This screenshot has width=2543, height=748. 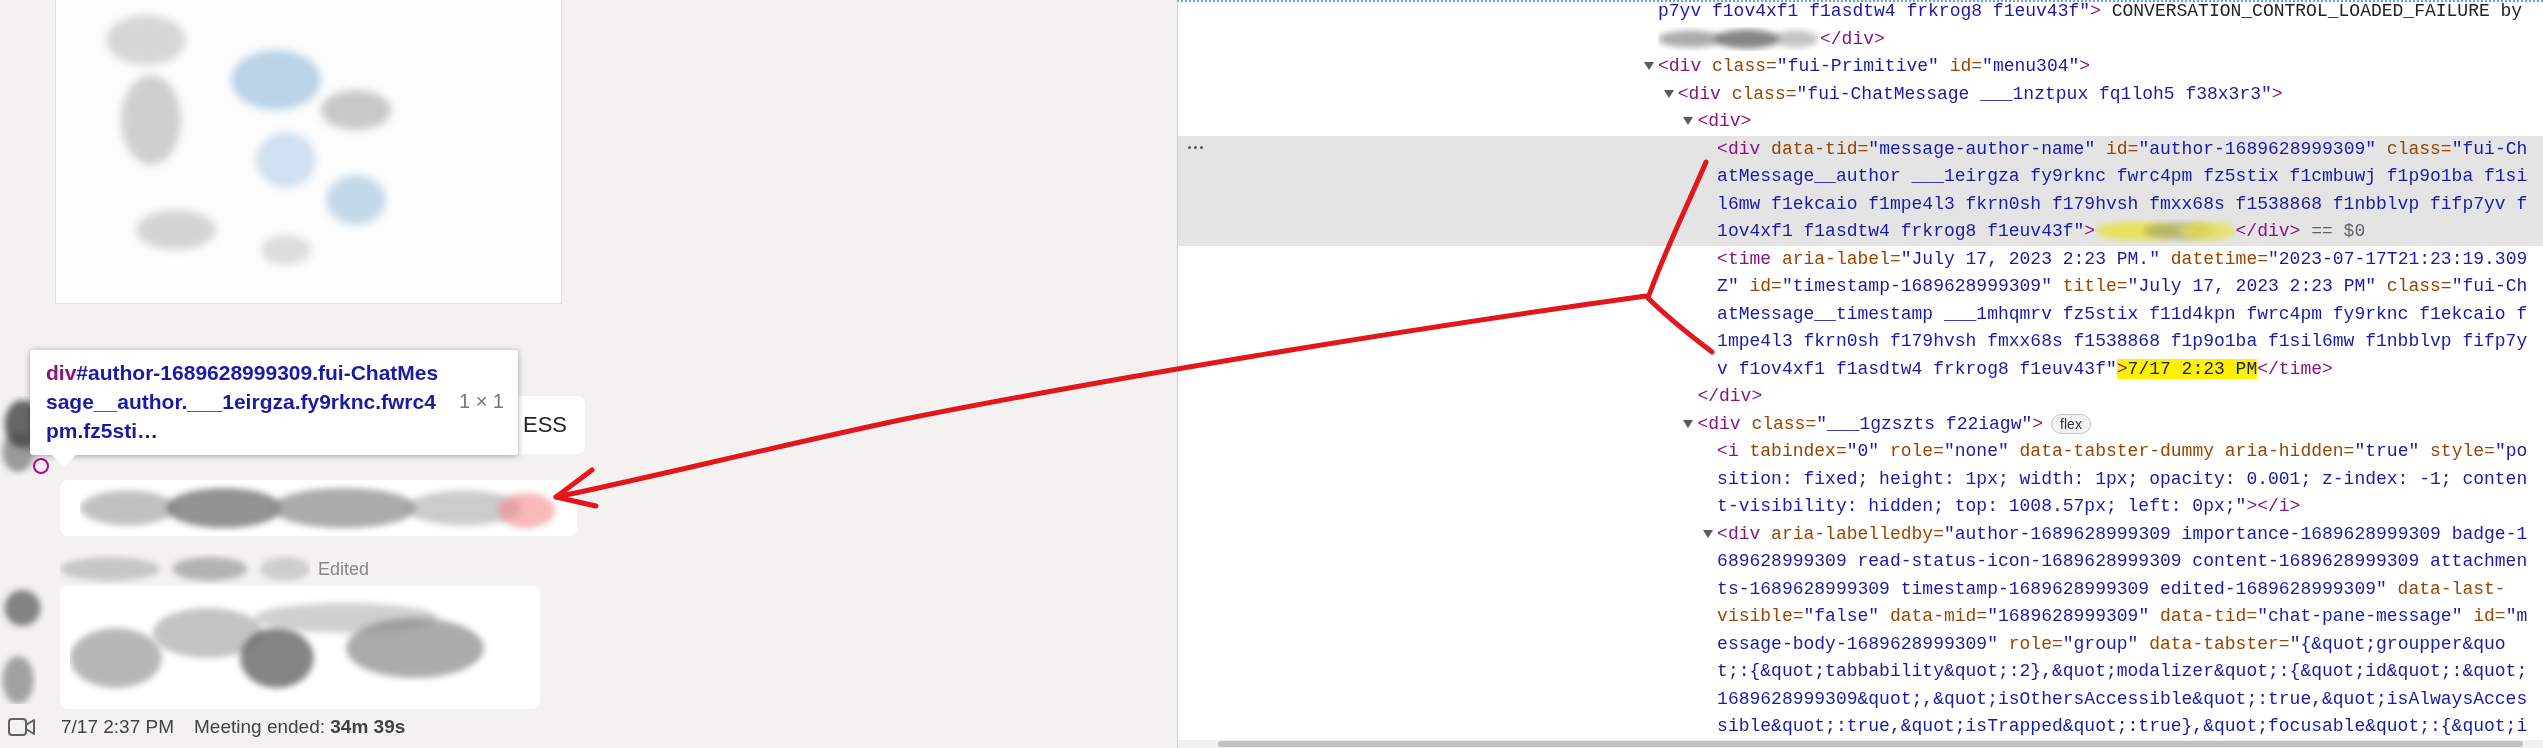 I want to click on attribute-value: "author-1689628999309 importance-1689628999309 badge-1, so click(x=2235, y=533).